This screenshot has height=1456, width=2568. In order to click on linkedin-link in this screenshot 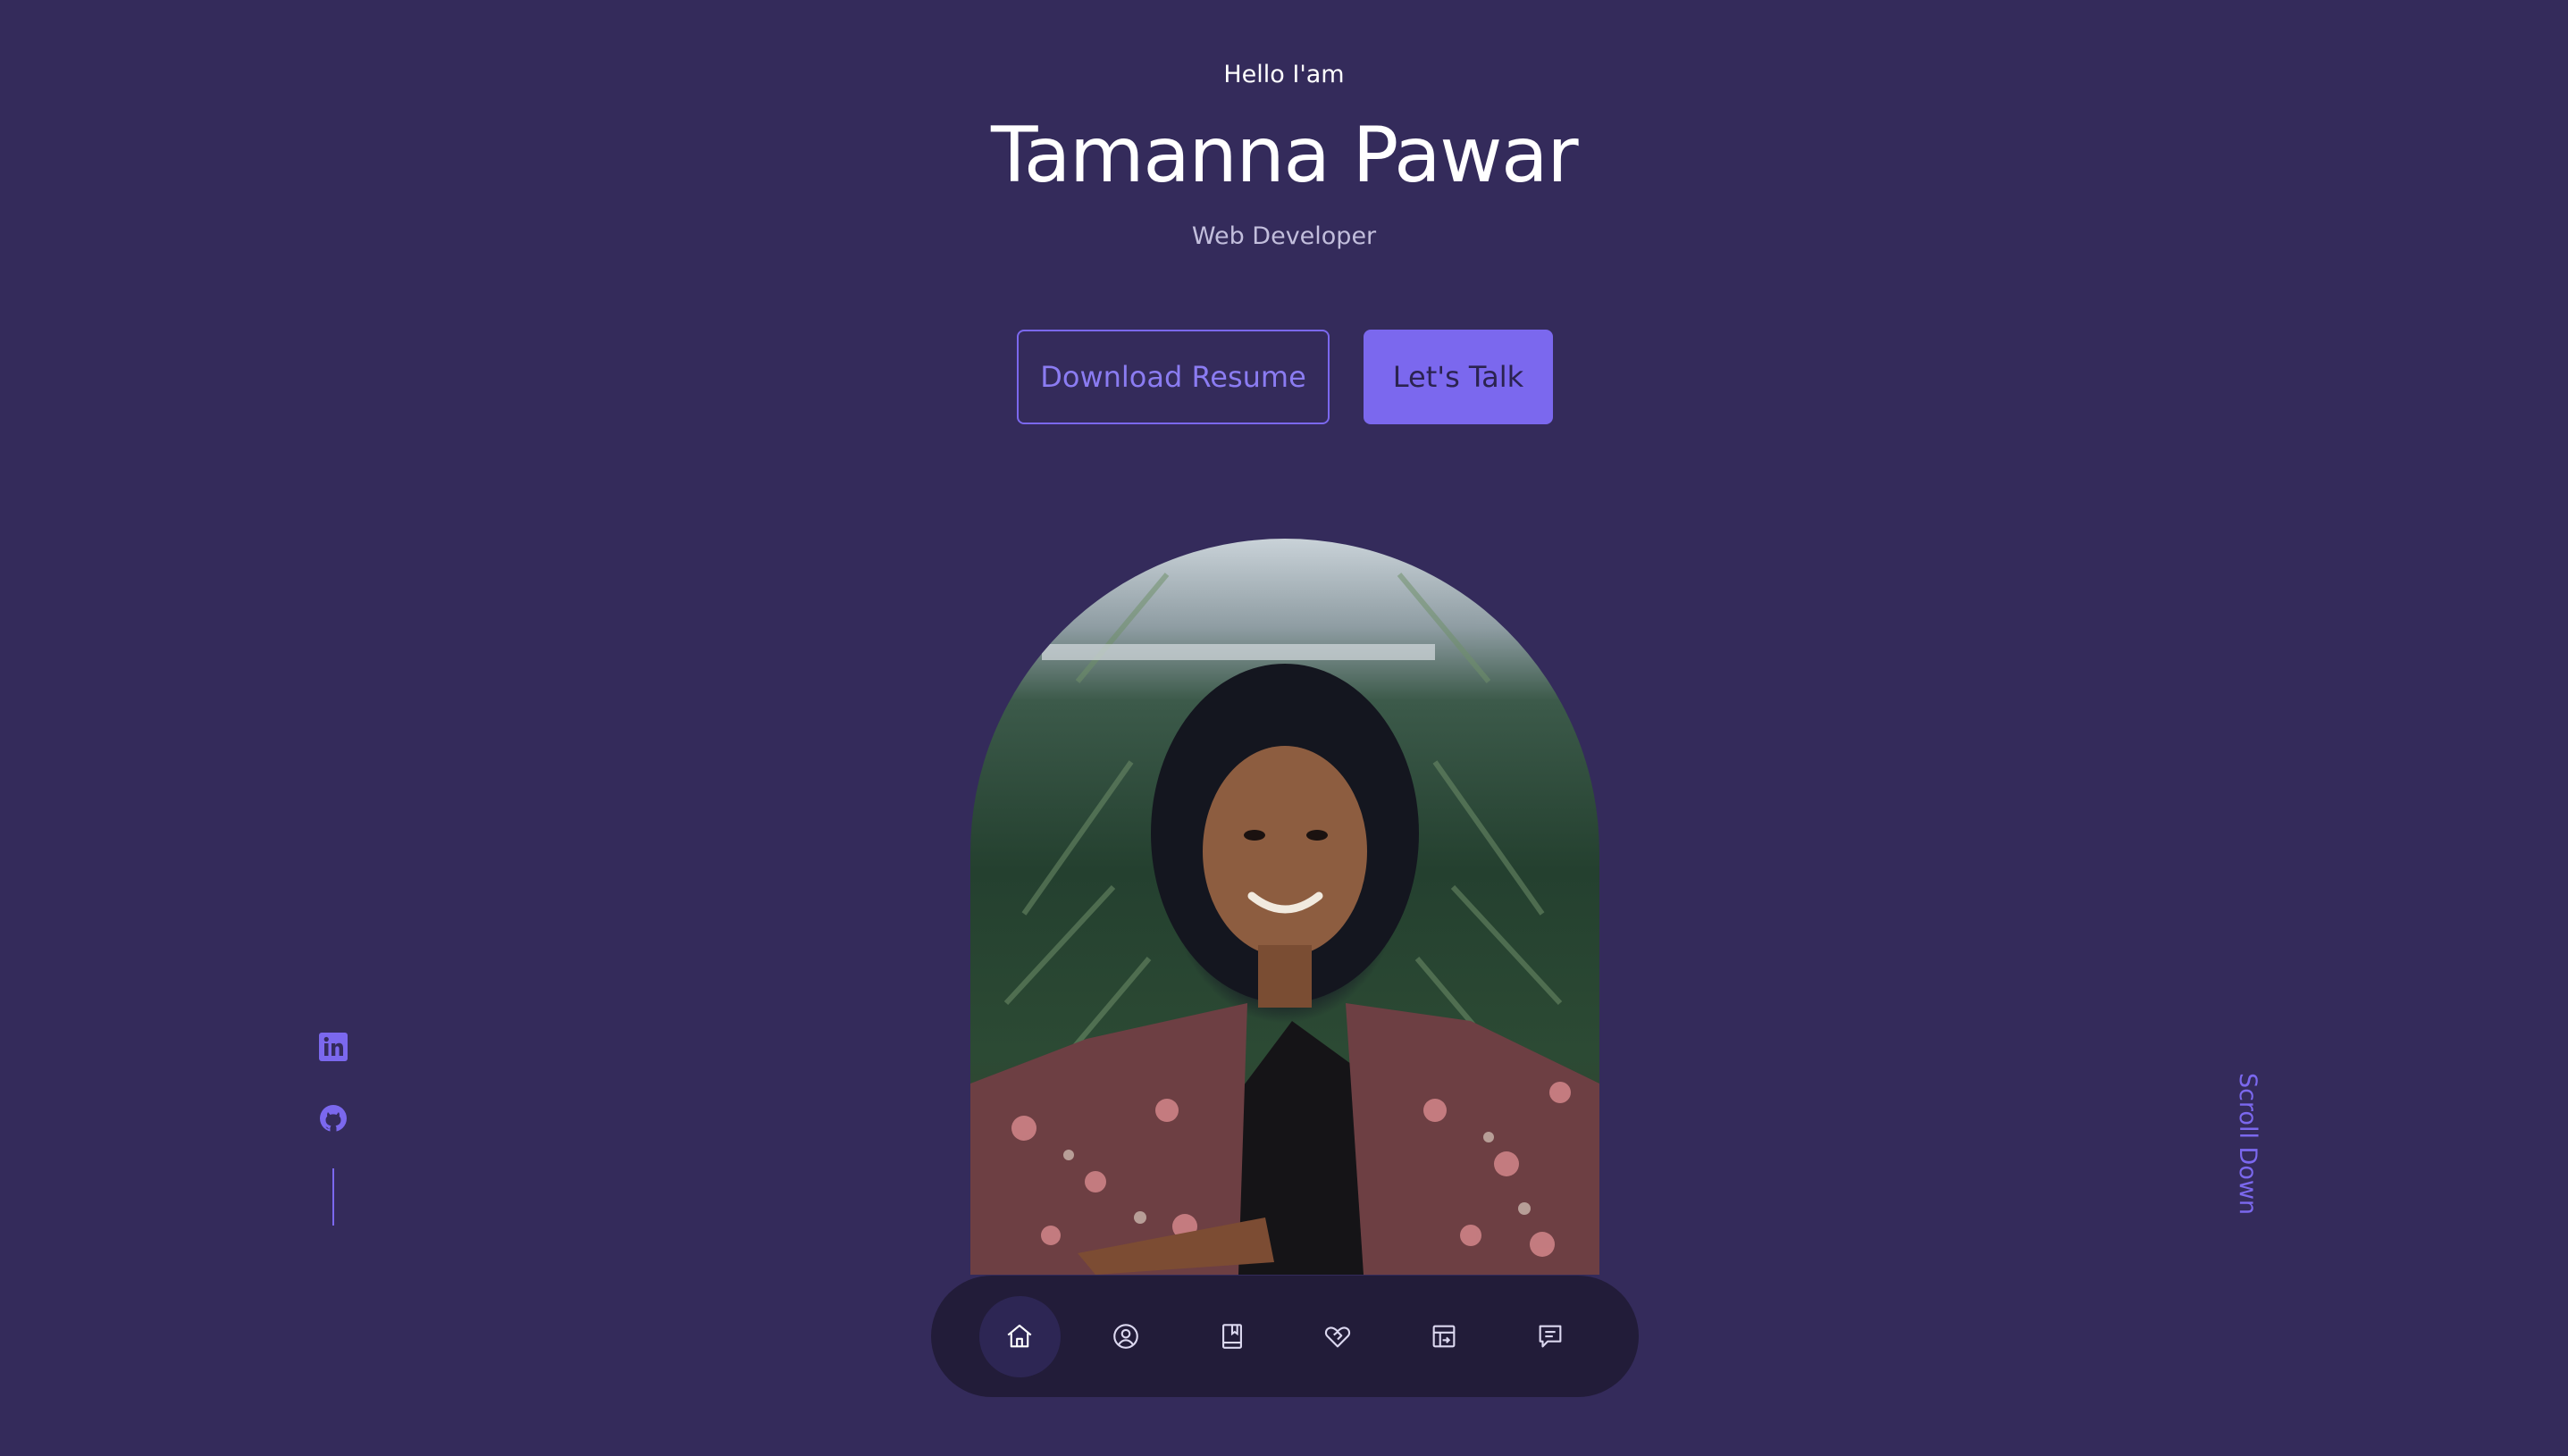, I will do `click(333, 1047)`.